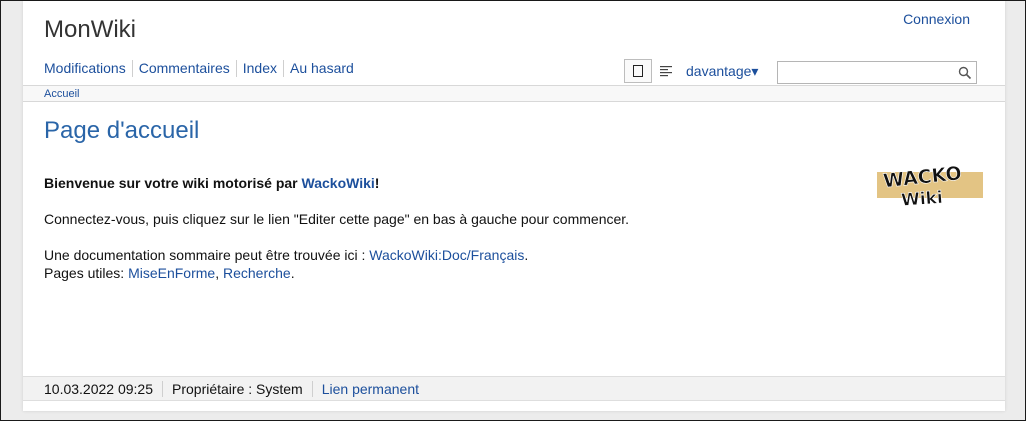 The height and width of the screenshot is (421, 1026). Describe the element at coordinates (514, 93) in the screenshot. I see `breadcrumb: Accueil` at that location.